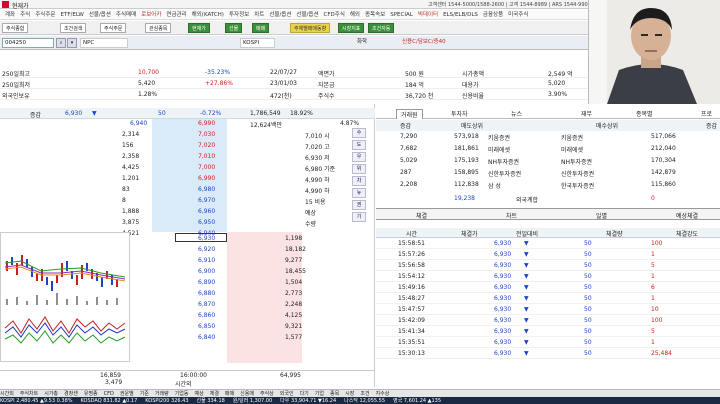 The image size is (720, 404). What do you see at coordinates (644, 113) in the screenshot?
I see `tab-4: 종목별` at bounding box center [644, 113].